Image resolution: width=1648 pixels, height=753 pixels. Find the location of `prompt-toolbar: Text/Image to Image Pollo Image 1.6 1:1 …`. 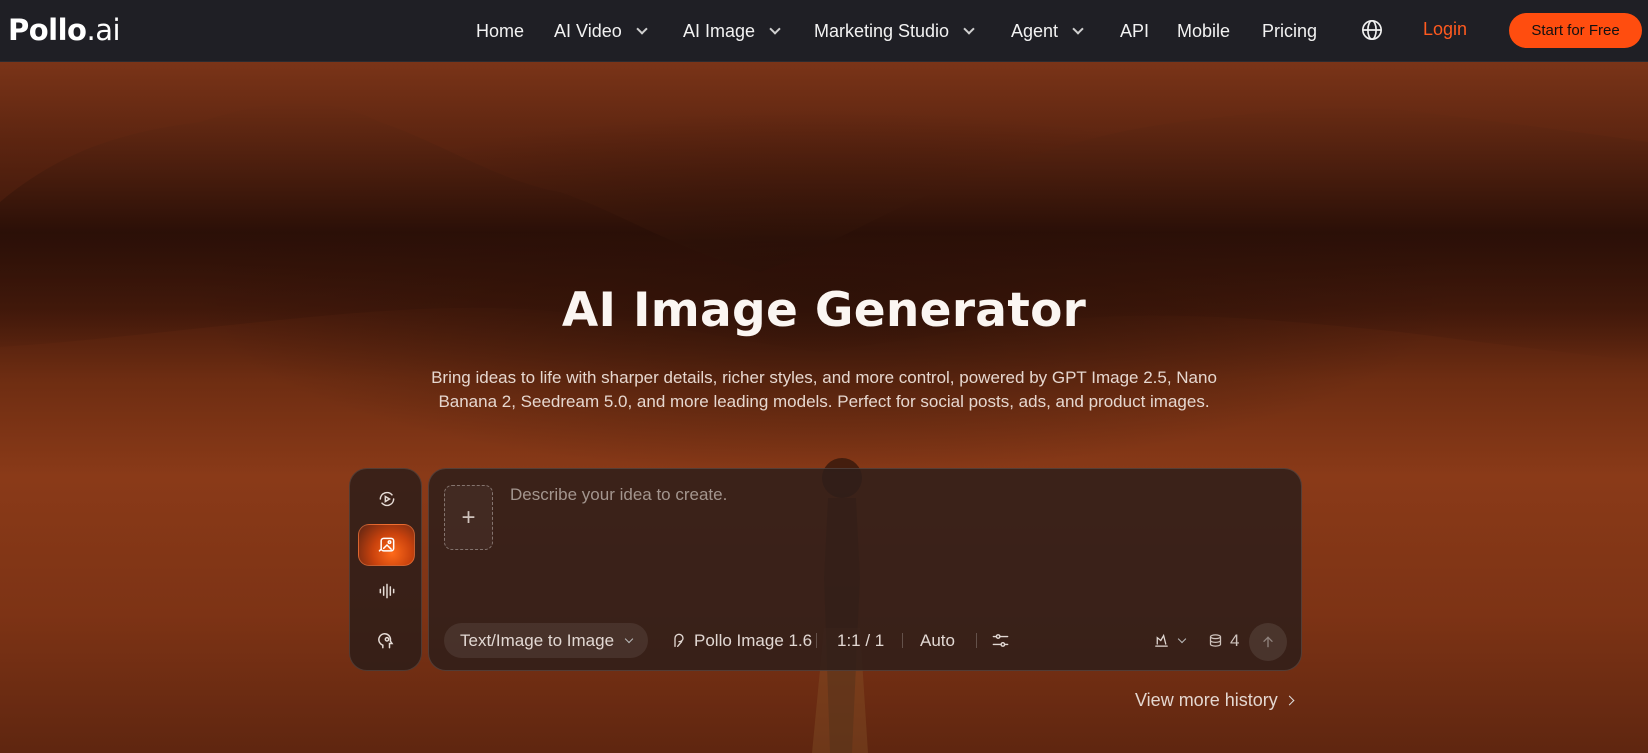

prompt-toolbar: Text/Image to Image Pollo Image 1.6 1:1 … is located at coordinates (866, 642).